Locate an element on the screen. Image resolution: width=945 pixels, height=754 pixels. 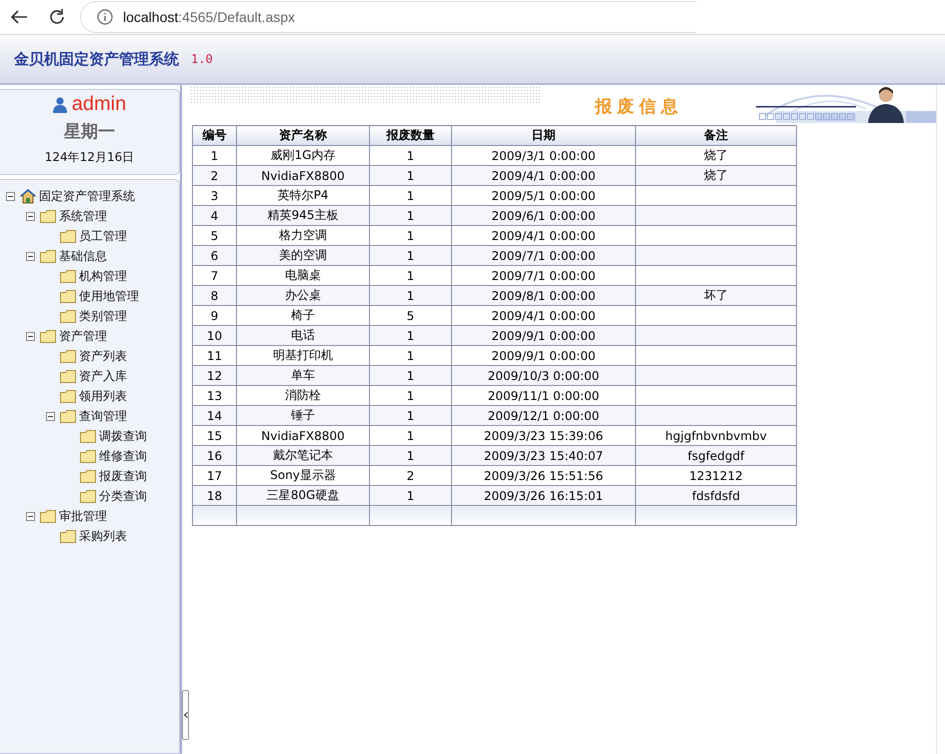
table-cell: 戴尔笔记本 is located at coordinates (303, 455).